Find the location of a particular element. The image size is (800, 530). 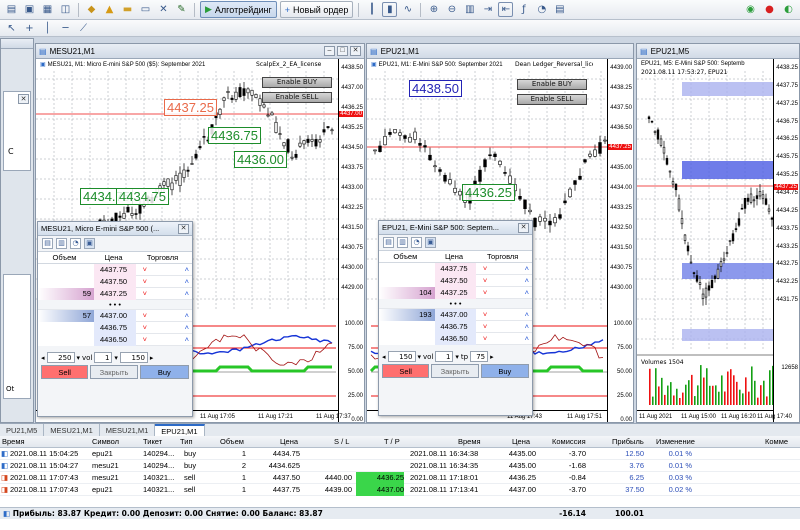

ask-row: 59 4437.25 ˅ ˄ is located at coordinates (115, 293).